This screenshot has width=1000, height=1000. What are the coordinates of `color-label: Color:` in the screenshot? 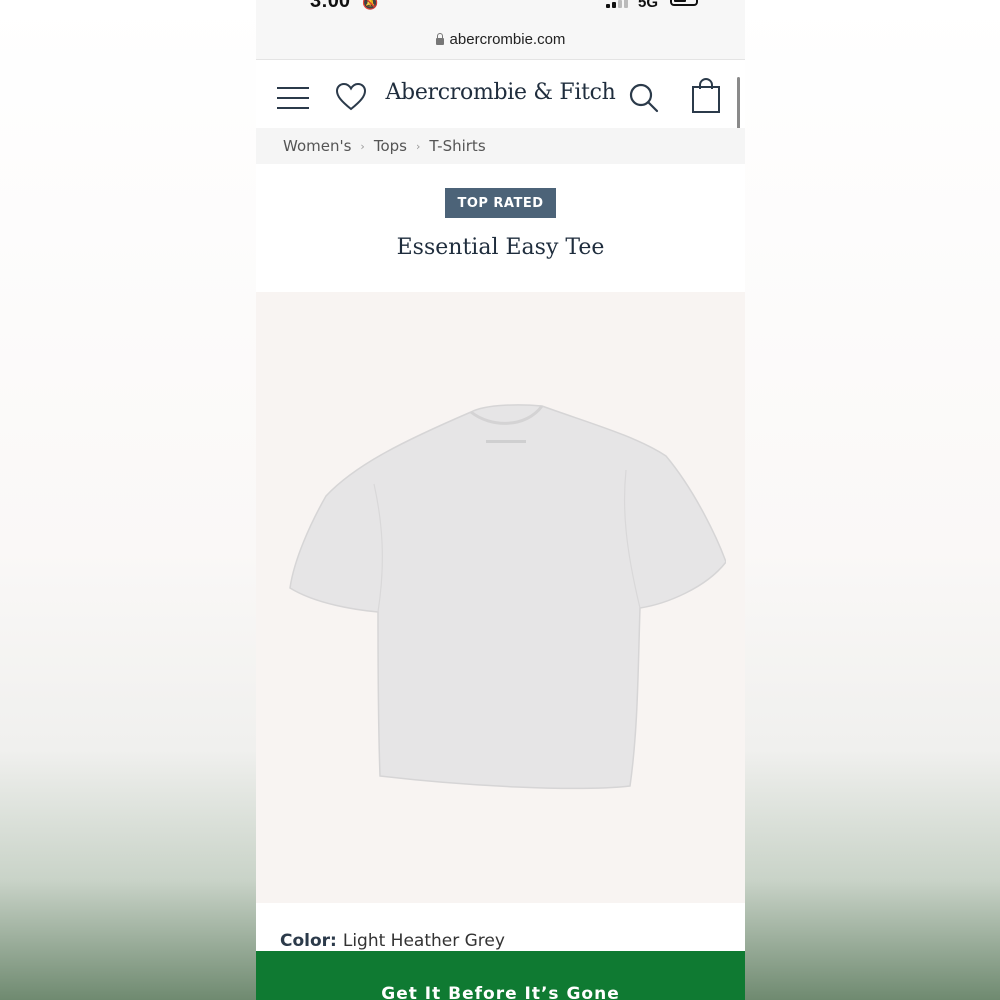 It's located at (308, 941).